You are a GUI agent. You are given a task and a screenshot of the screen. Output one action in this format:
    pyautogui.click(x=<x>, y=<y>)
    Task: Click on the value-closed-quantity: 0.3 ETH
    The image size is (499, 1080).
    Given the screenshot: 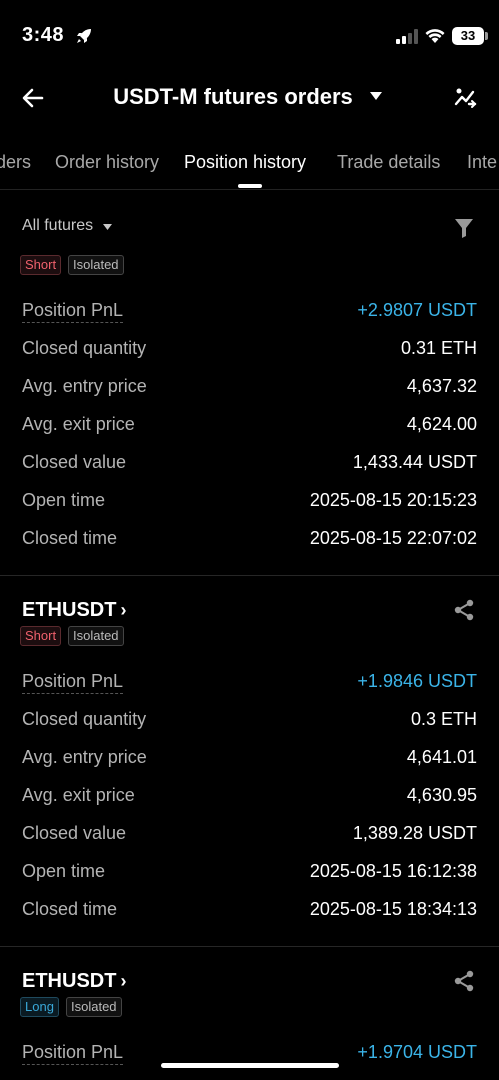 What is the action you would take?
    pyautogui.click(x=443, y=719)
    